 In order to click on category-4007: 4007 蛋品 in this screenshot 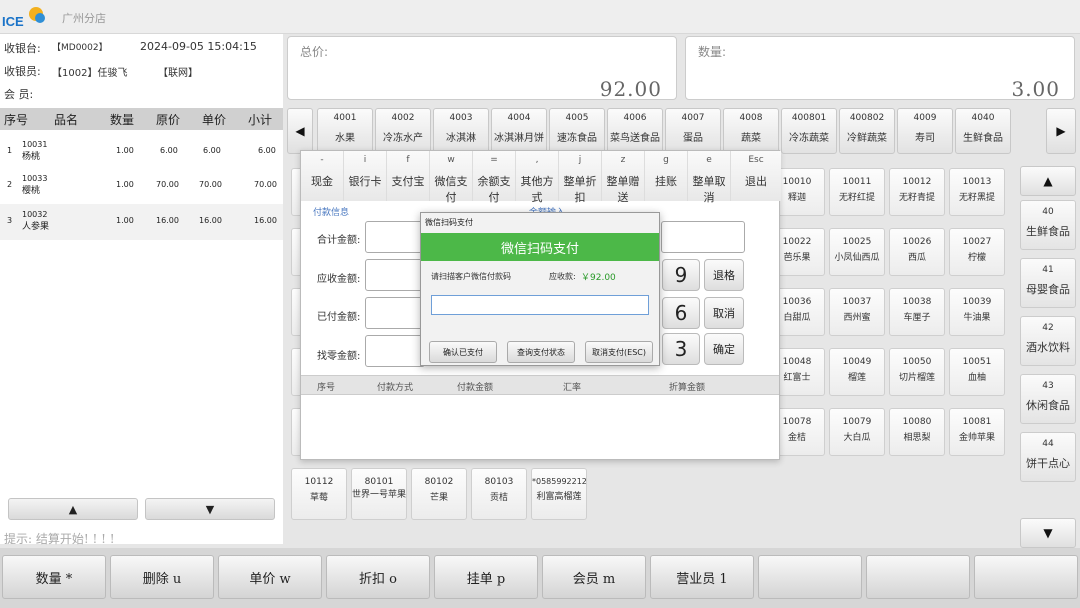, I will do `click(693, 131)`.